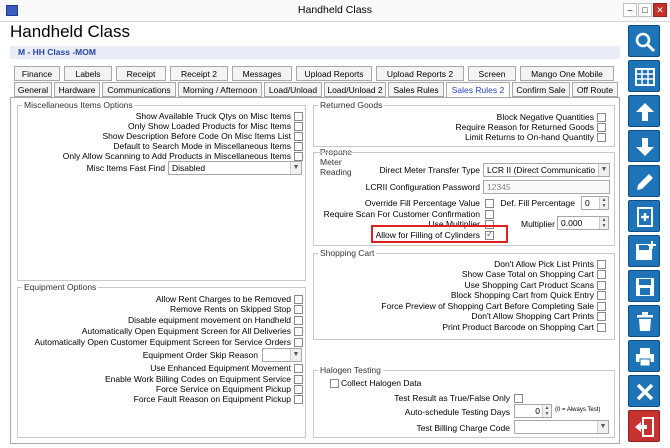 The height and width of the screenshot is (448, 670). What do you see at coordinates (457, 412) in the screenshot?
I see `testing-days-label: Auto-schedule Testing Days` at bounding box center [457, 412].